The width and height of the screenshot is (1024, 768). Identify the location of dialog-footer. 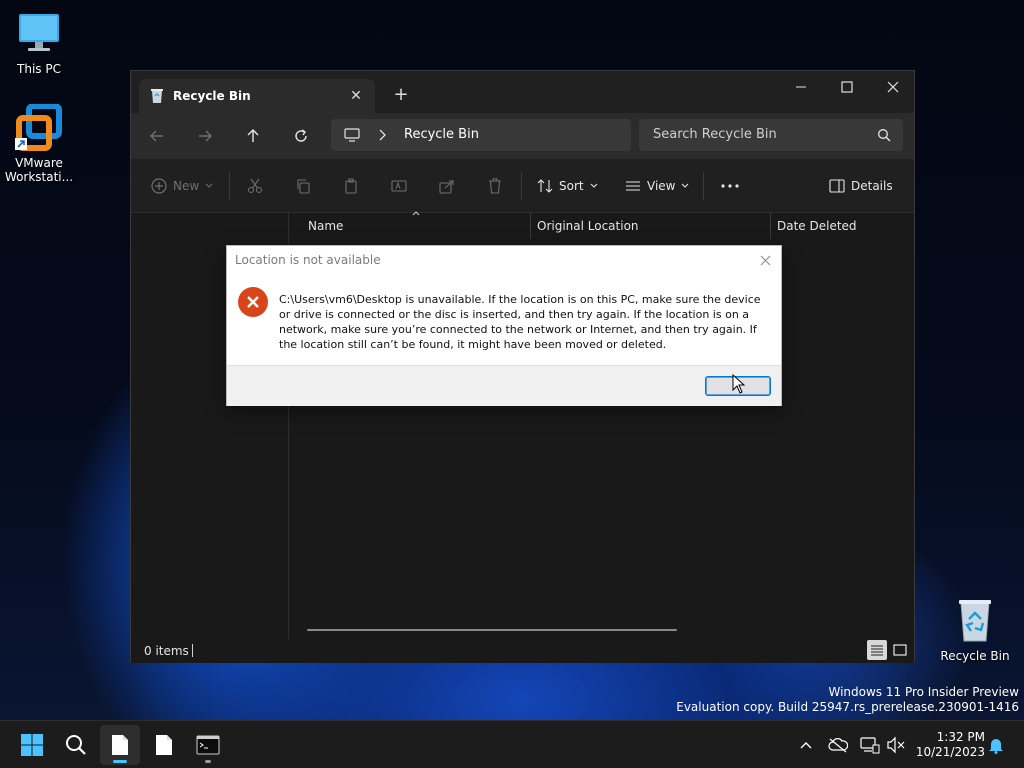
(504, 385).